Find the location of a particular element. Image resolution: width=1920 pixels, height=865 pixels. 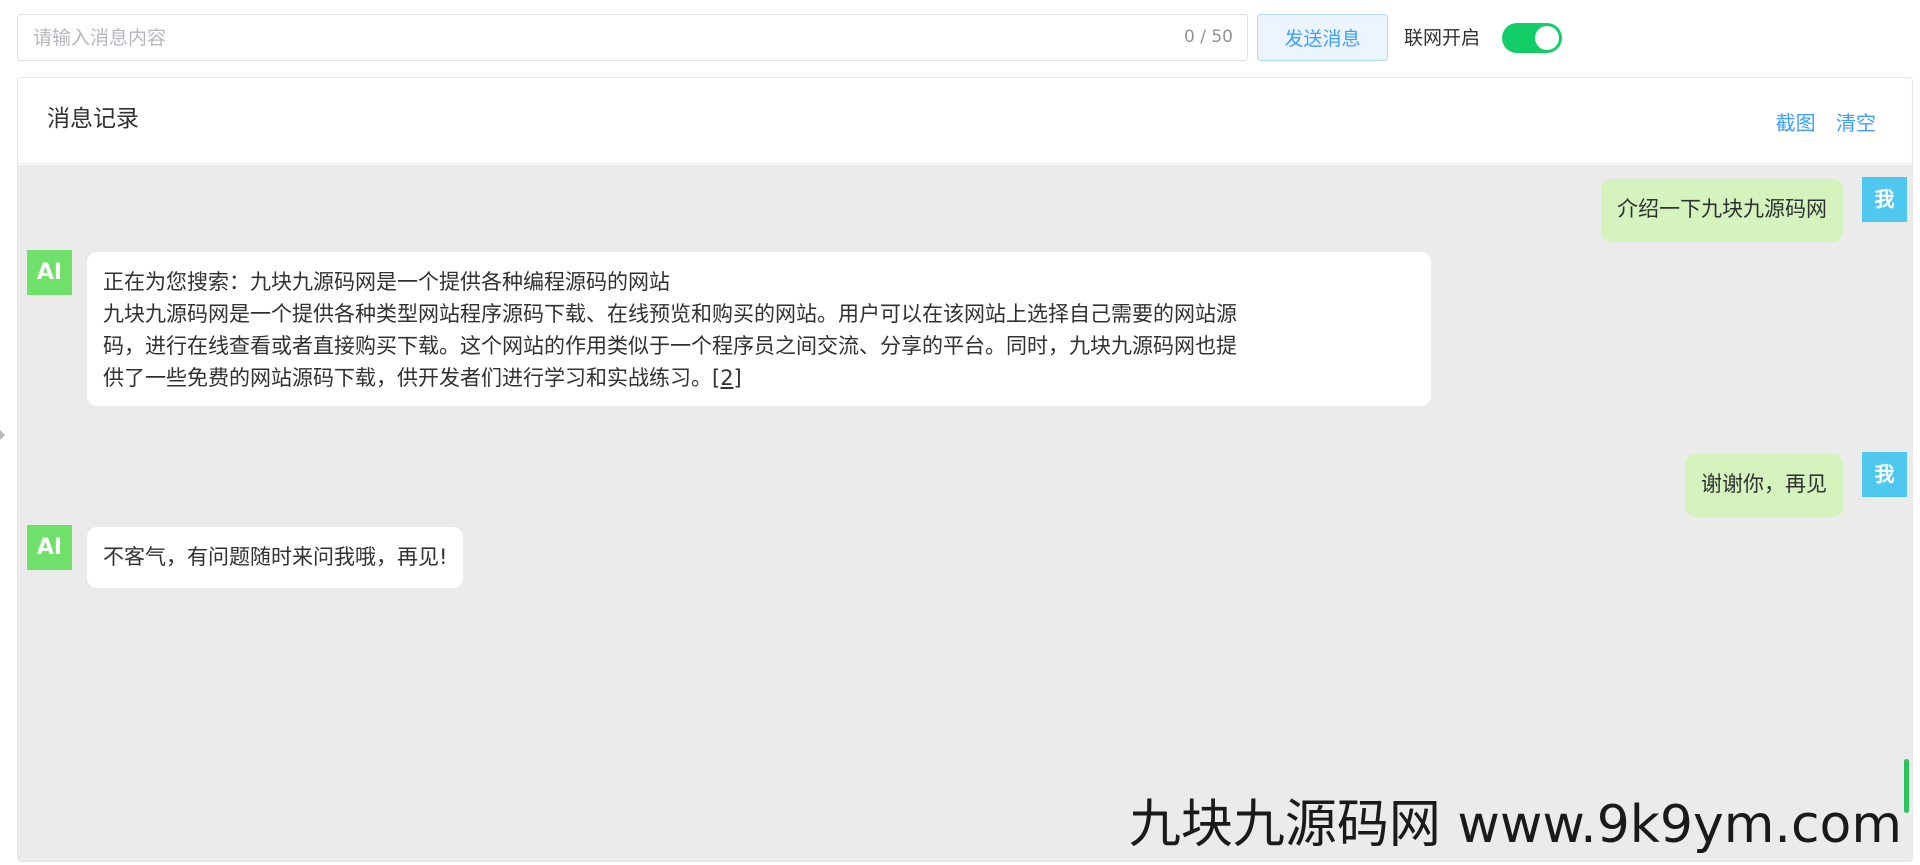

user-message-bubble: 谢谢你，再见 is located at coordinates (1764, 485).